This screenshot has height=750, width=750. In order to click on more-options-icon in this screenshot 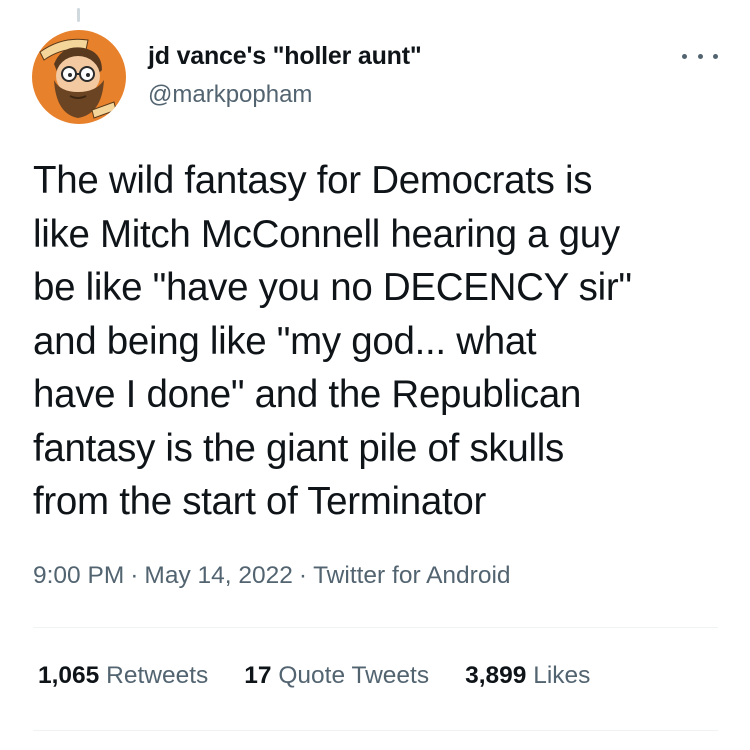, I will do `click(700, 56)`.